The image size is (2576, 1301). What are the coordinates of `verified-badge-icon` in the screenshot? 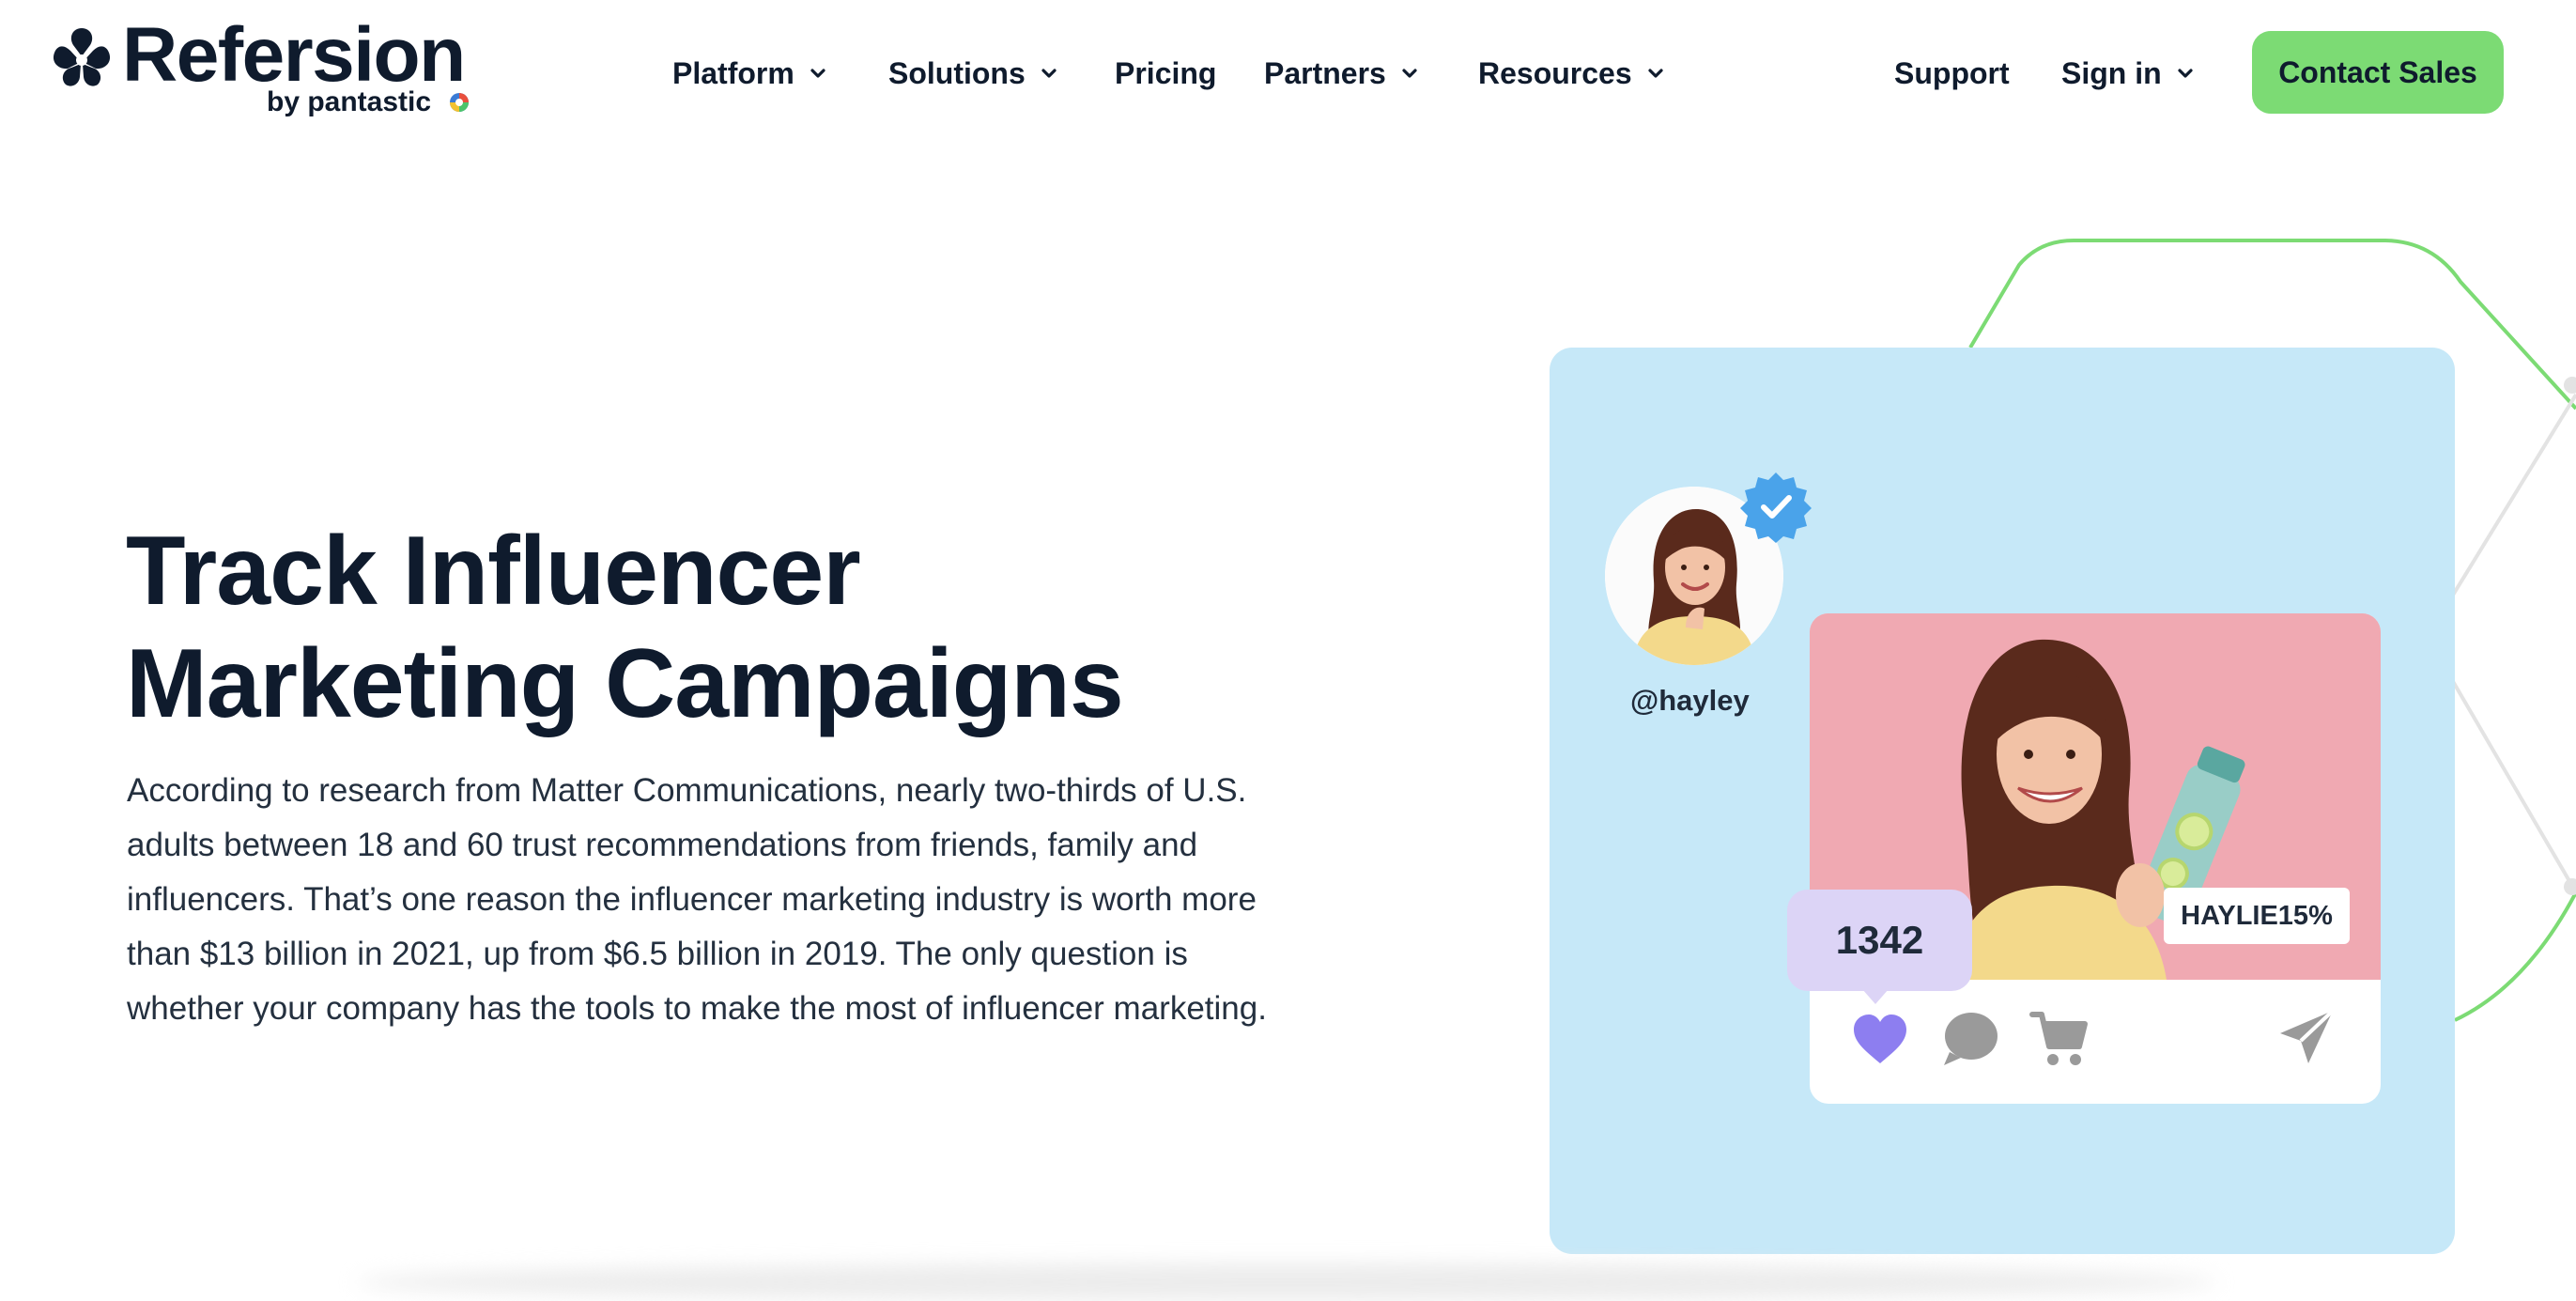 It's located at (1776, 507).